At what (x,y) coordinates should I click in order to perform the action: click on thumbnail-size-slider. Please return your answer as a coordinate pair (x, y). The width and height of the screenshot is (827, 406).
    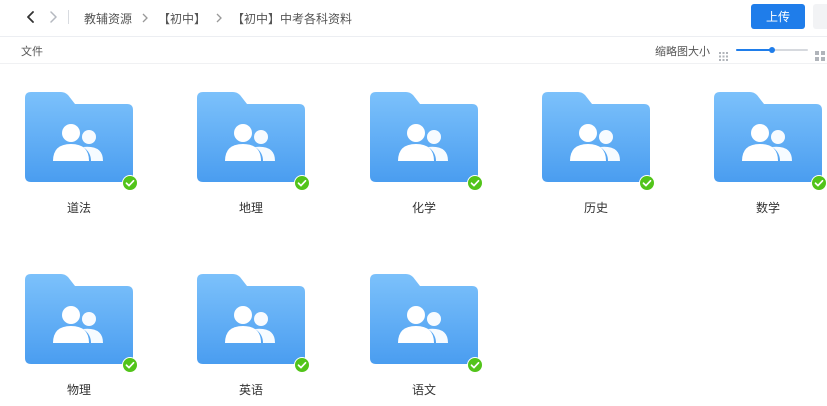
    Looking at the image, I should click on (772, 50).